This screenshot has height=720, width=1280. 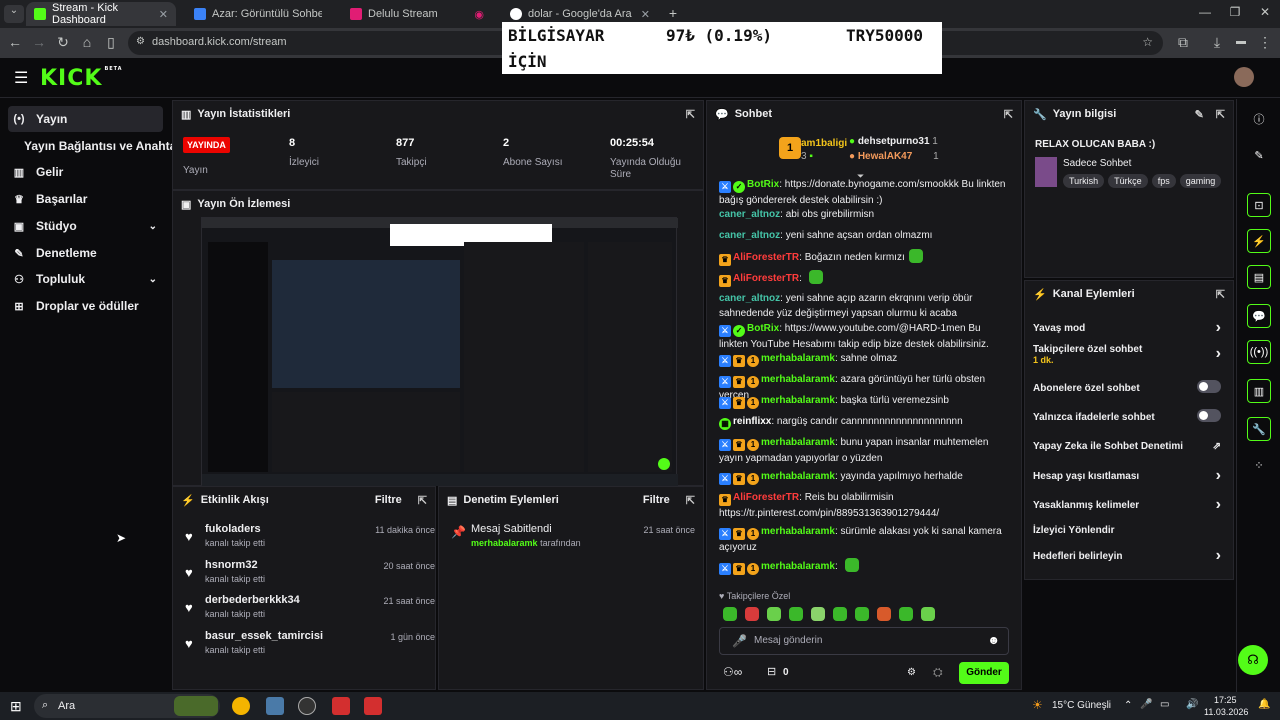 I want to click on follower-name: basur_essek_tamircisi, so click(x=264, y=636).